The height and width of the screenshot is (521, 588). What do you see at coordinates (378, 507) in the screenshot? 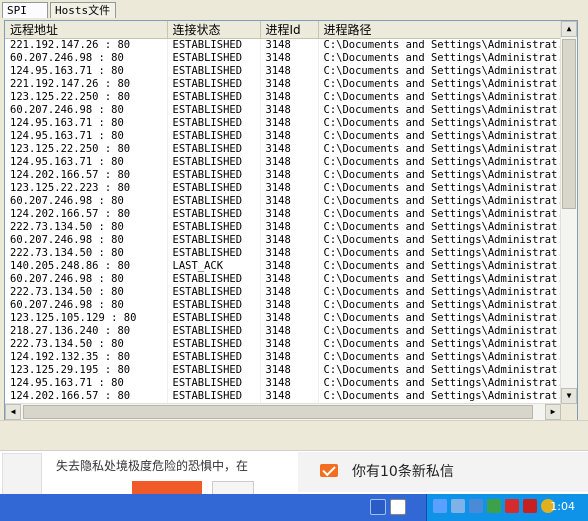
I see `network-icon` at bounding box center [378, 507].